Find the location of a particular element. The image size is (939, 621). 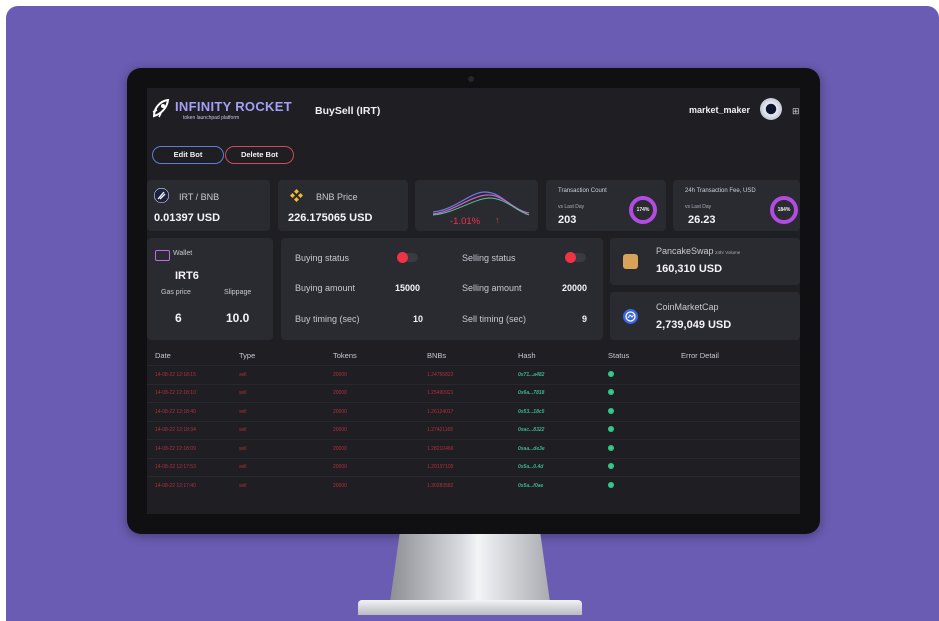

monitor-stand-neck is located at coordinates (470, 568).